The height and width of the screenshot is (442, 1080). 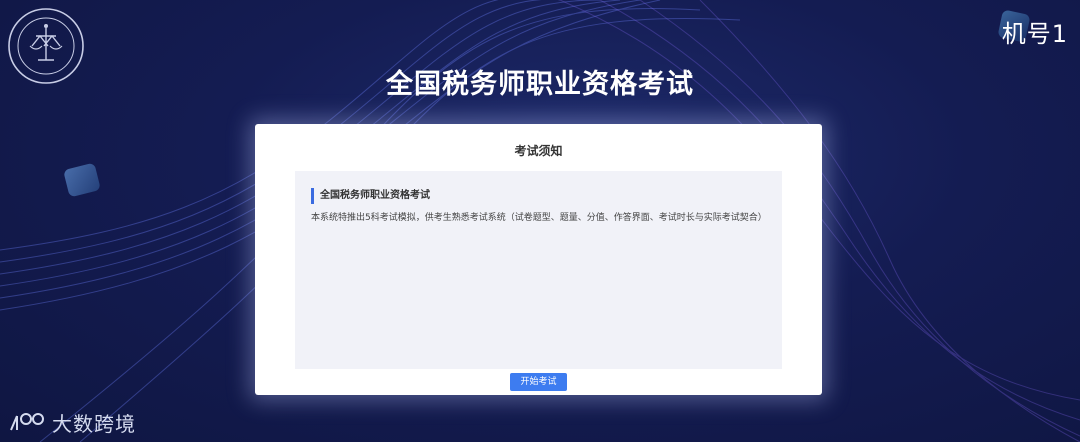 What do you see at coordinates (1034, 34) in the screenshot?
I see `machine-number-label: 机号1` at bounding box center [1034, 34].